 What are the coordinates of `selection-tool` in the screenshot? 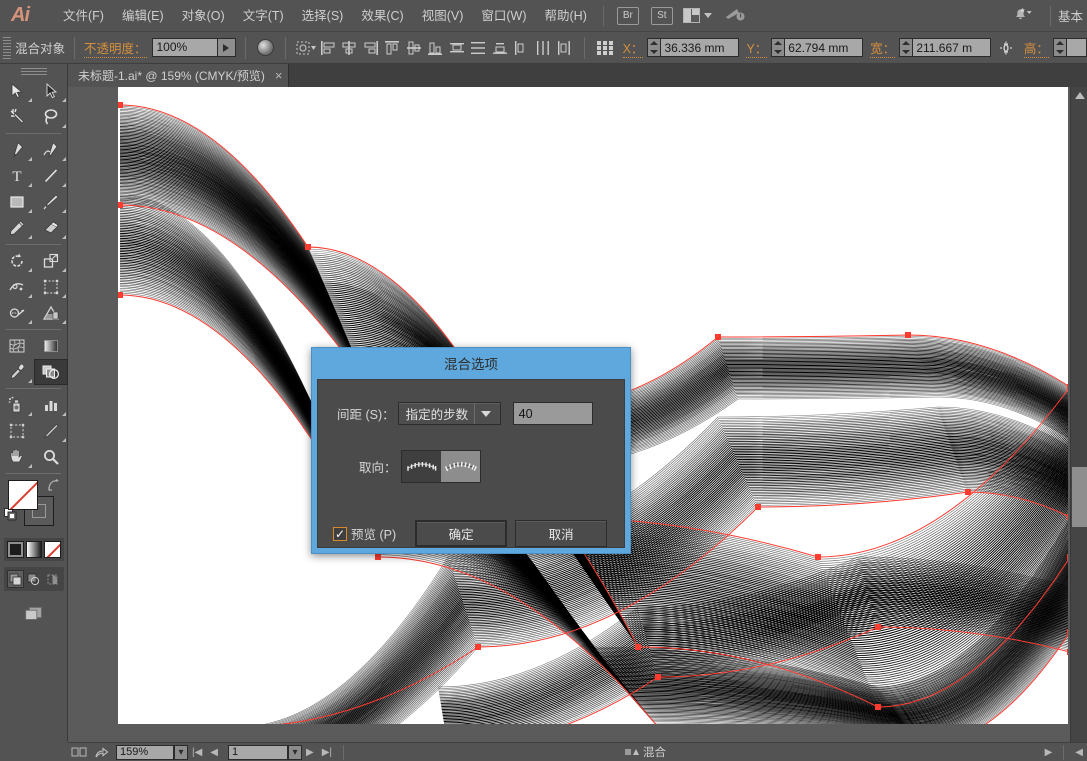 It's located at (17, 91).